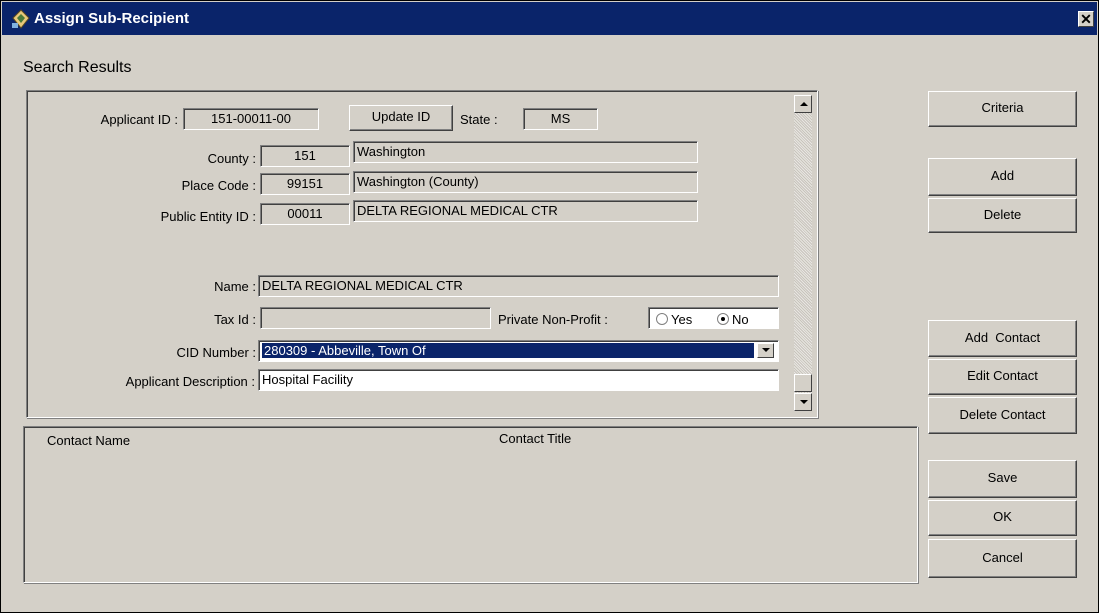 This screenshot has height=613, width=1099. What do you see at coordinates (560, 119) in the screenshot?
I see `state-field: MS` at bounding box center [560, 119].